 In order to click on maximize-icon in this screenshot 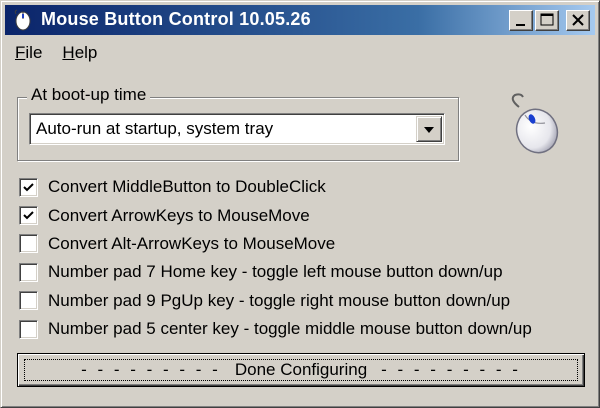, I will do `click(547, 19)`.